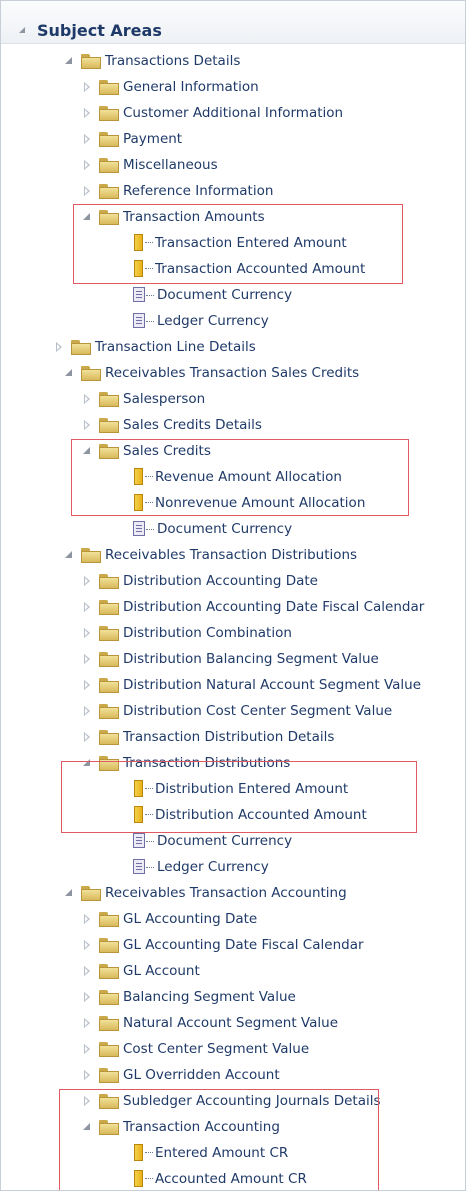  What do you see at coordinates (171, 425) in the screenshot?
I see `tree-node: Sales Credits Details` at bounding box center [171, 425].